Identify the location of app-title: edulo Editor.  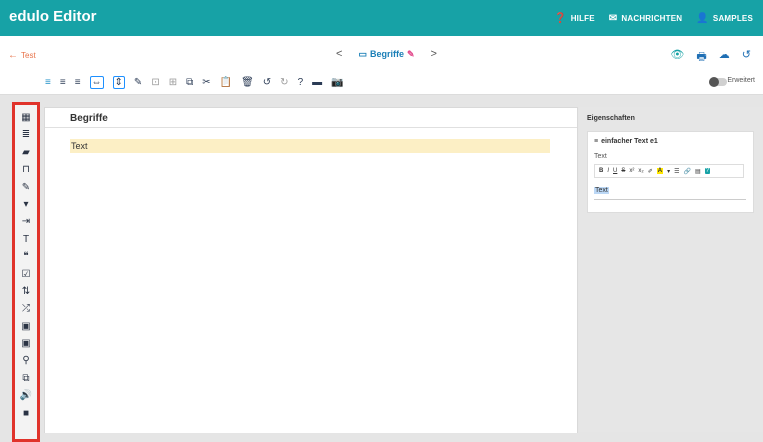
(53, 16).